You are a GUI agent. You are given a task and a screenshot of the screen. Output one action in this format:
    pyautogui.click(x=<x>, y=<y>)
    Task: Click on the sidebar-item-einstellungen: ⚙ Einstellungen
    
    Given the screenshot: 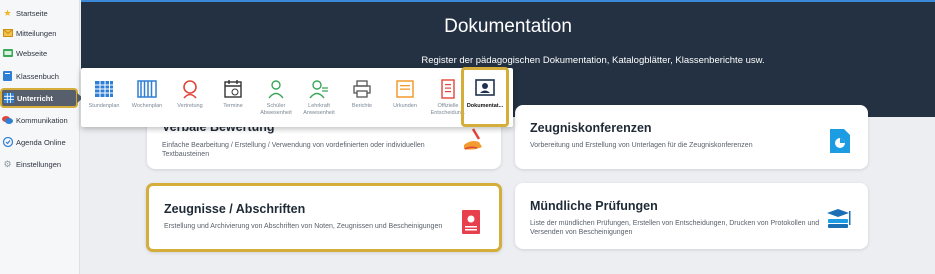 What is the action you would take?
    pyautogui.click(x=40, y=164)
    